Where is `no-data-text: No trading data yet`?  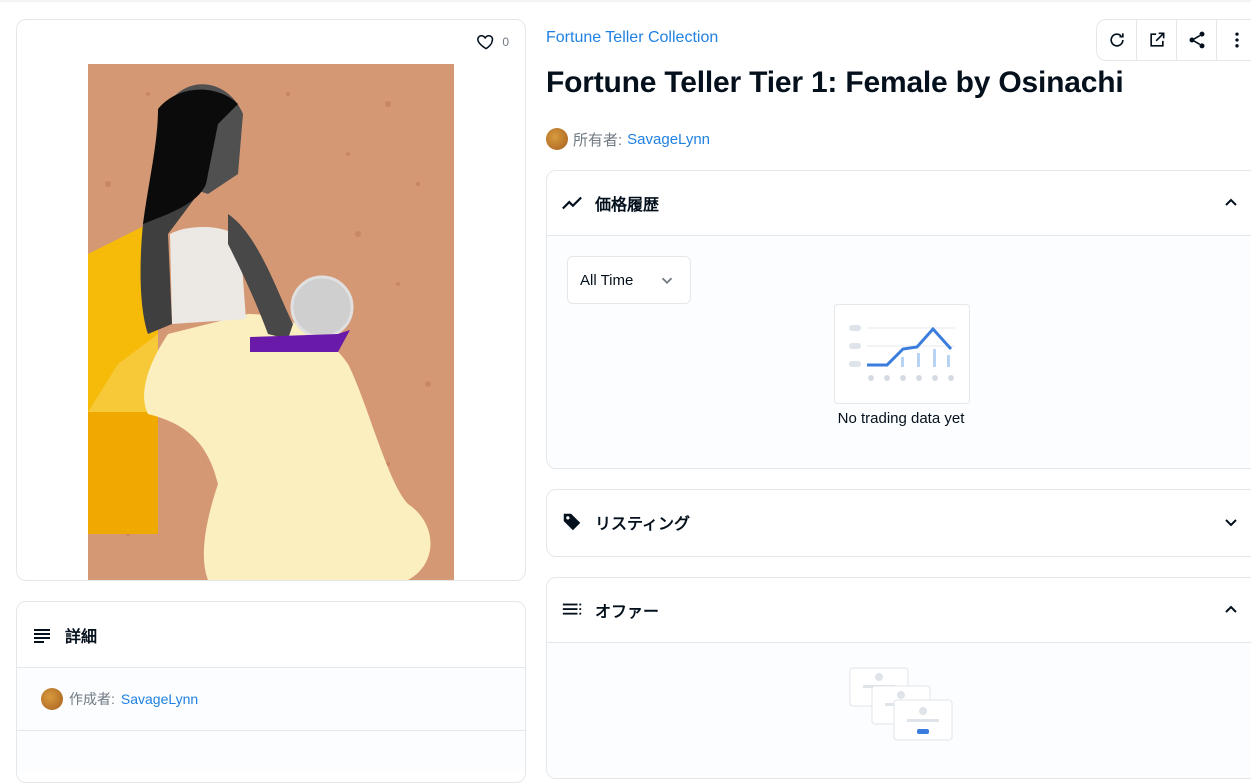 no-data-text: No trading data yet is located at coordinates (901, 418).